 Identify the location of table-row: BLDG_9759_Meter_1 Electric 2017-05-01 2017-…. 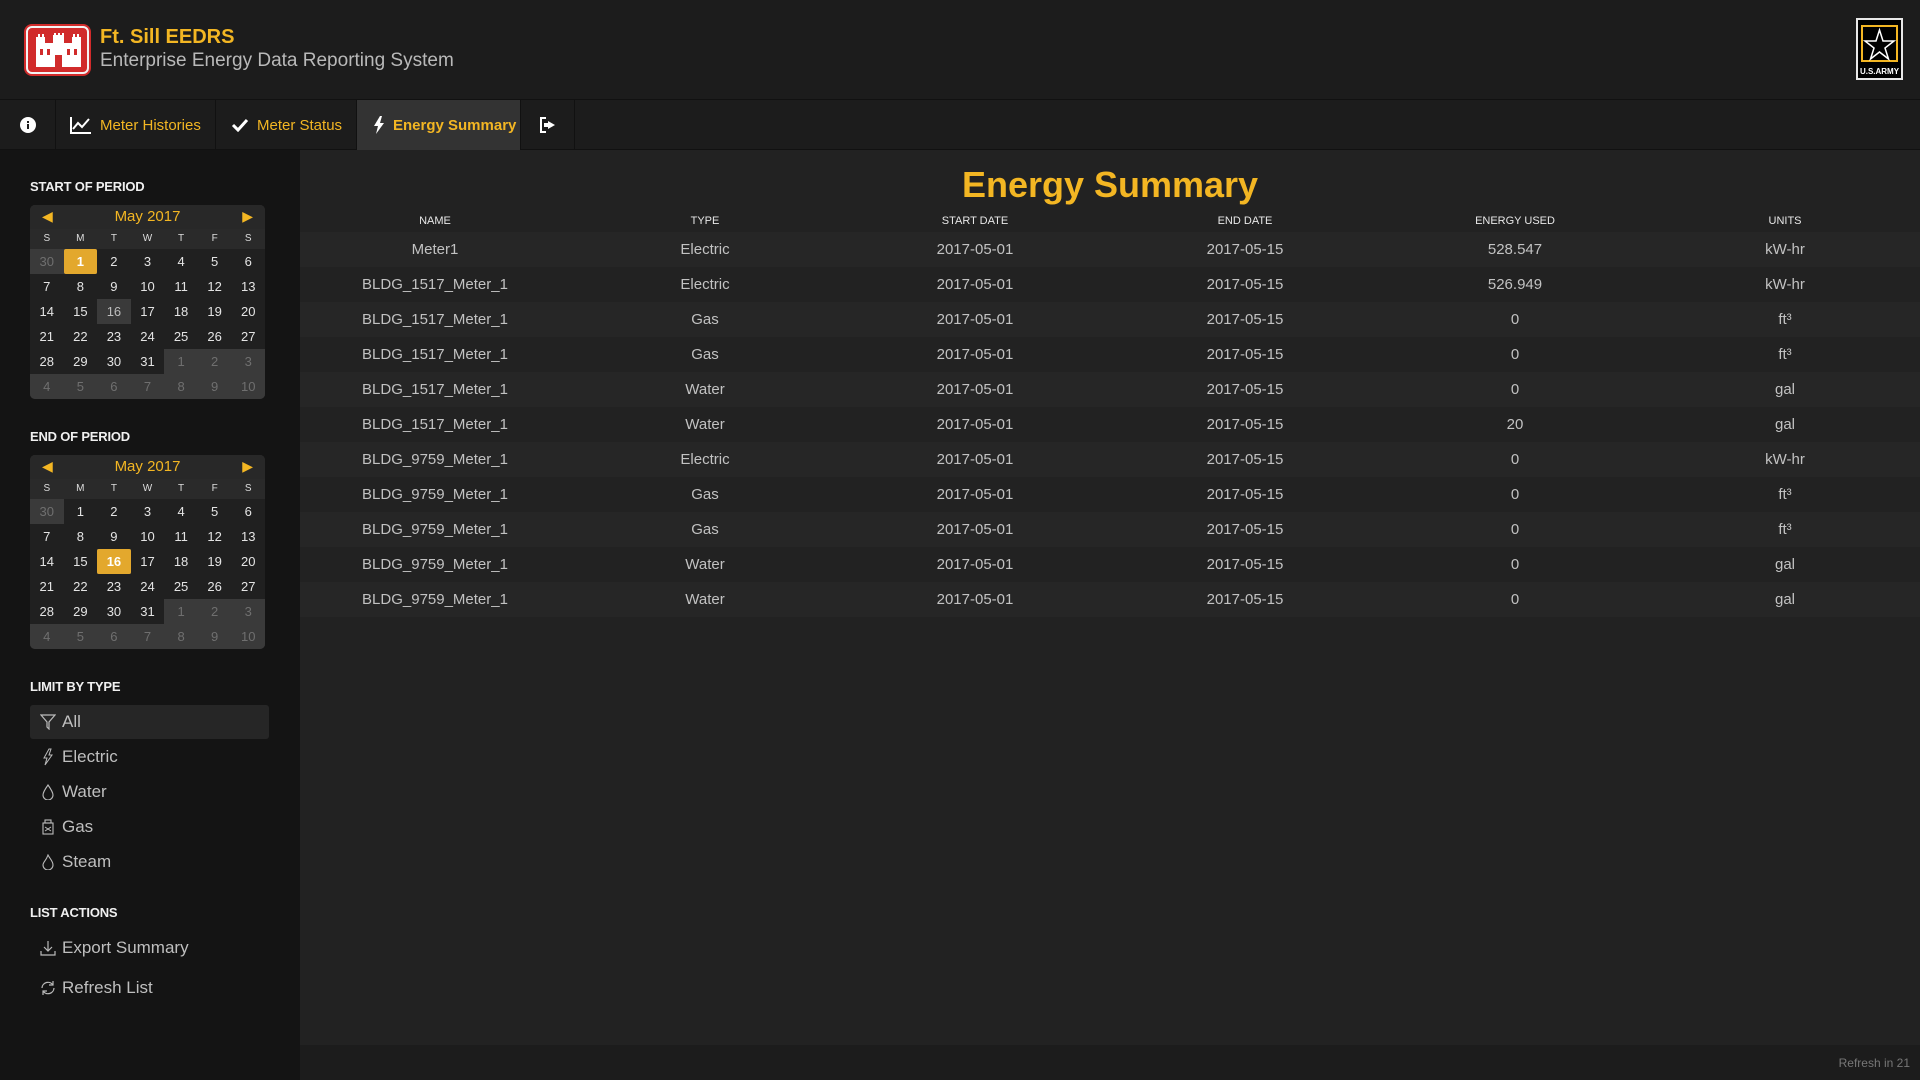
(1110, 459).